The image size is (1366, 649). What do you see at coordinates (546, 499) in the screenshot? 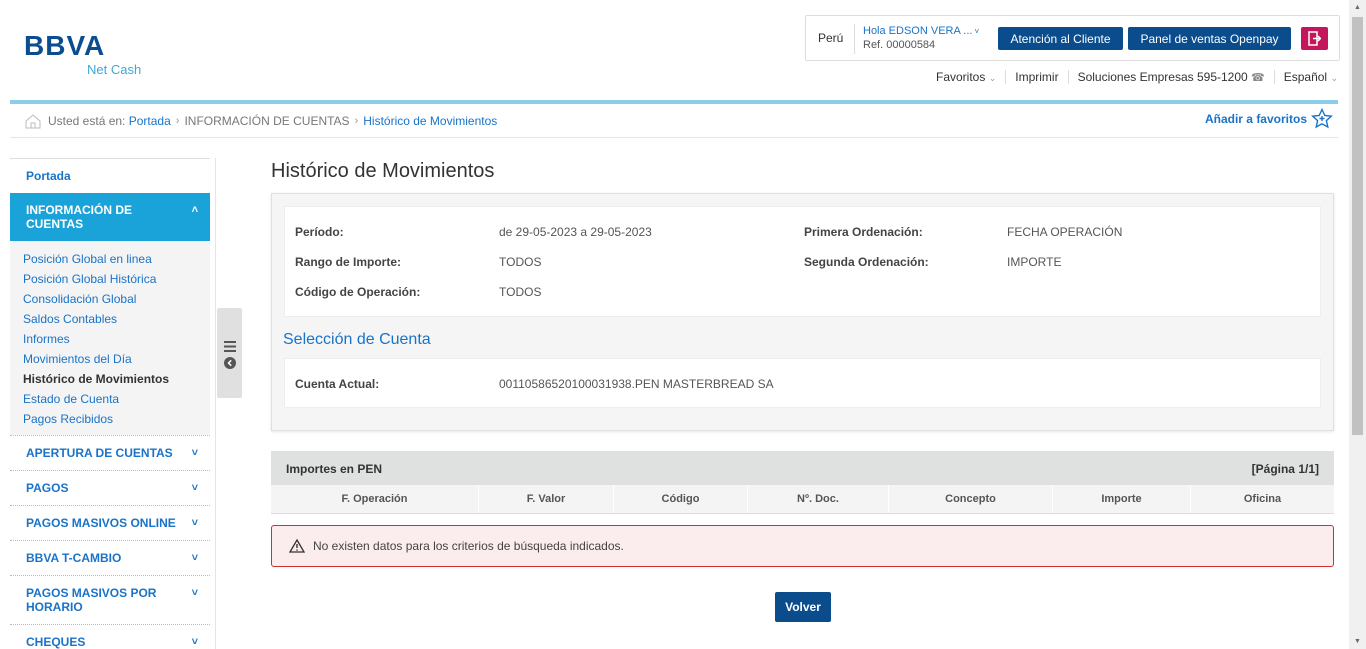
I see `column-header: F. Valor` at bounding box center [546, 499].